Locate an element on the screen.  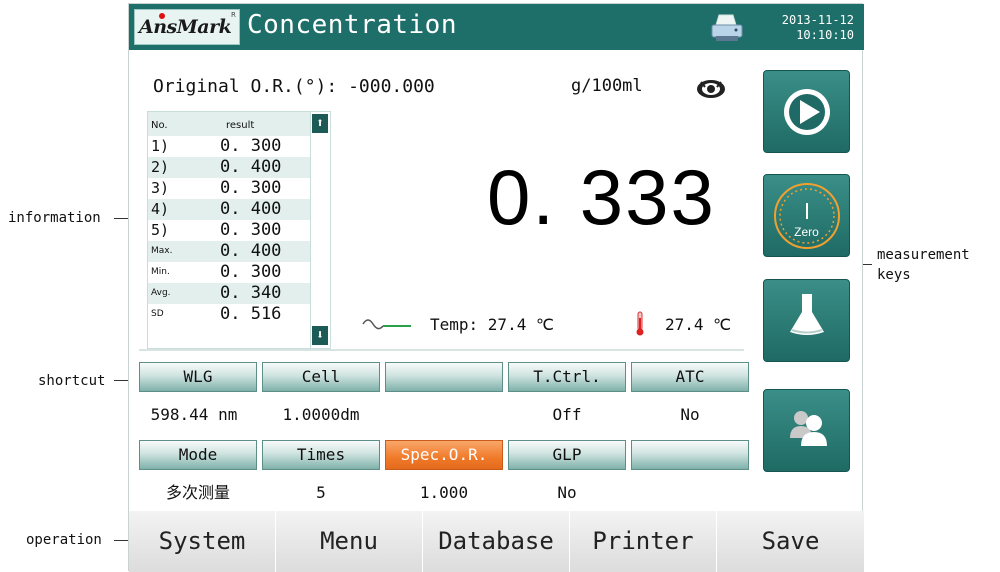
result-row-avg: Avg. 0. 340 is located at coordinates (229, 293).